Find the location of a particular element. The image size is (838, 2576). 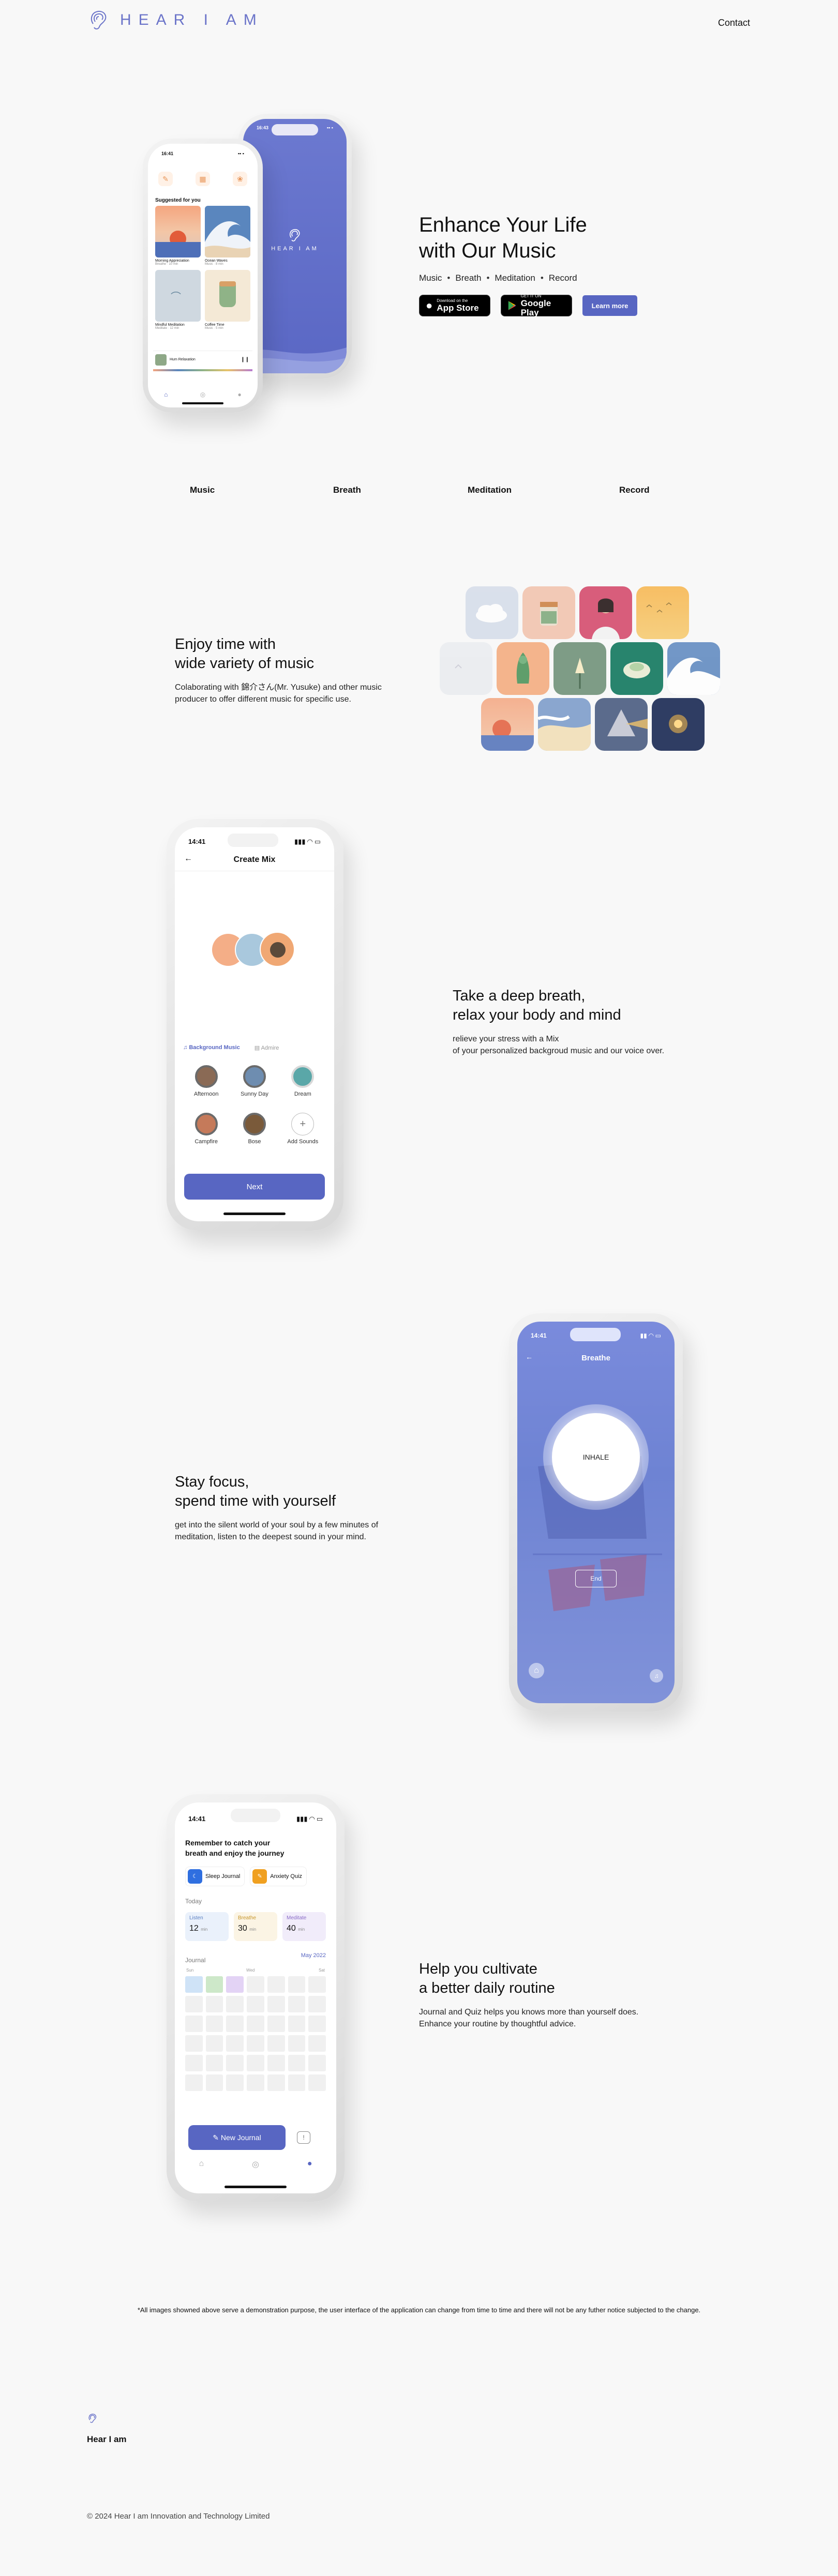

pause-icon: ❙❙ is located at coordinates (245, 360).